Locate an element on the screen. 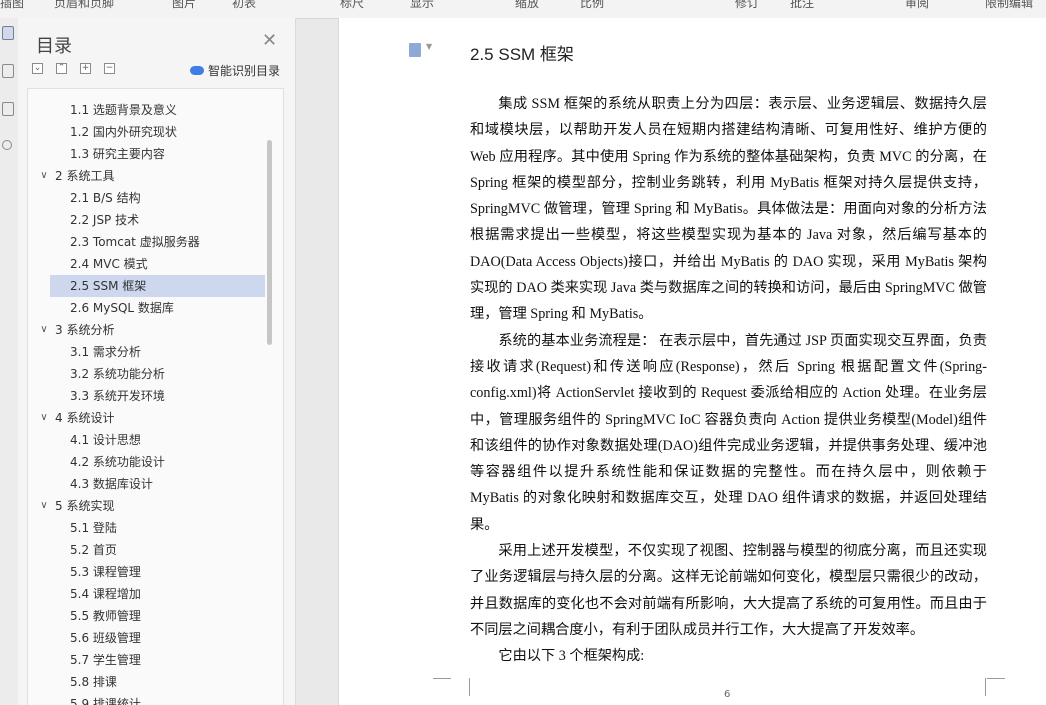 This screenshot has height=705, width=1046. toolbar-item: 比例 is located at coordinates (592, 5).